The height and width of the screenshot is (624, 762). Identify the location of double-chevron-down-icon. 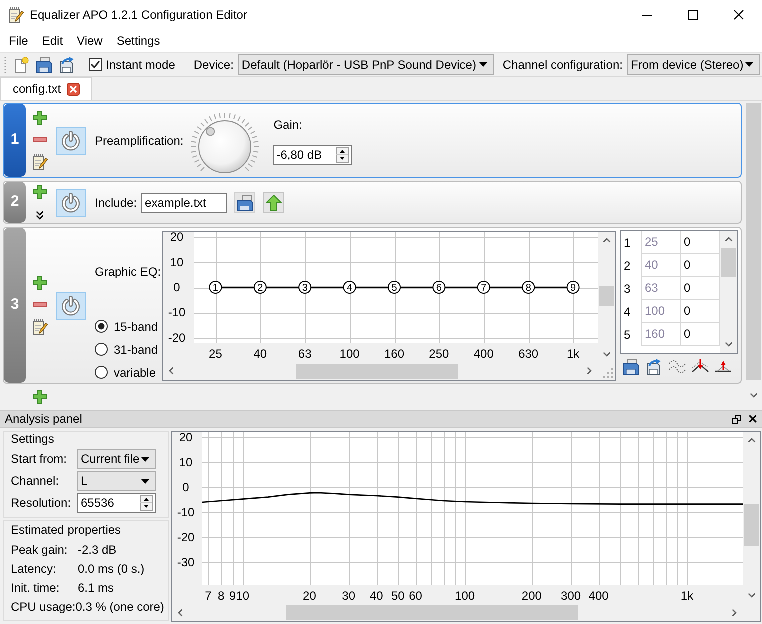
(40, 215).